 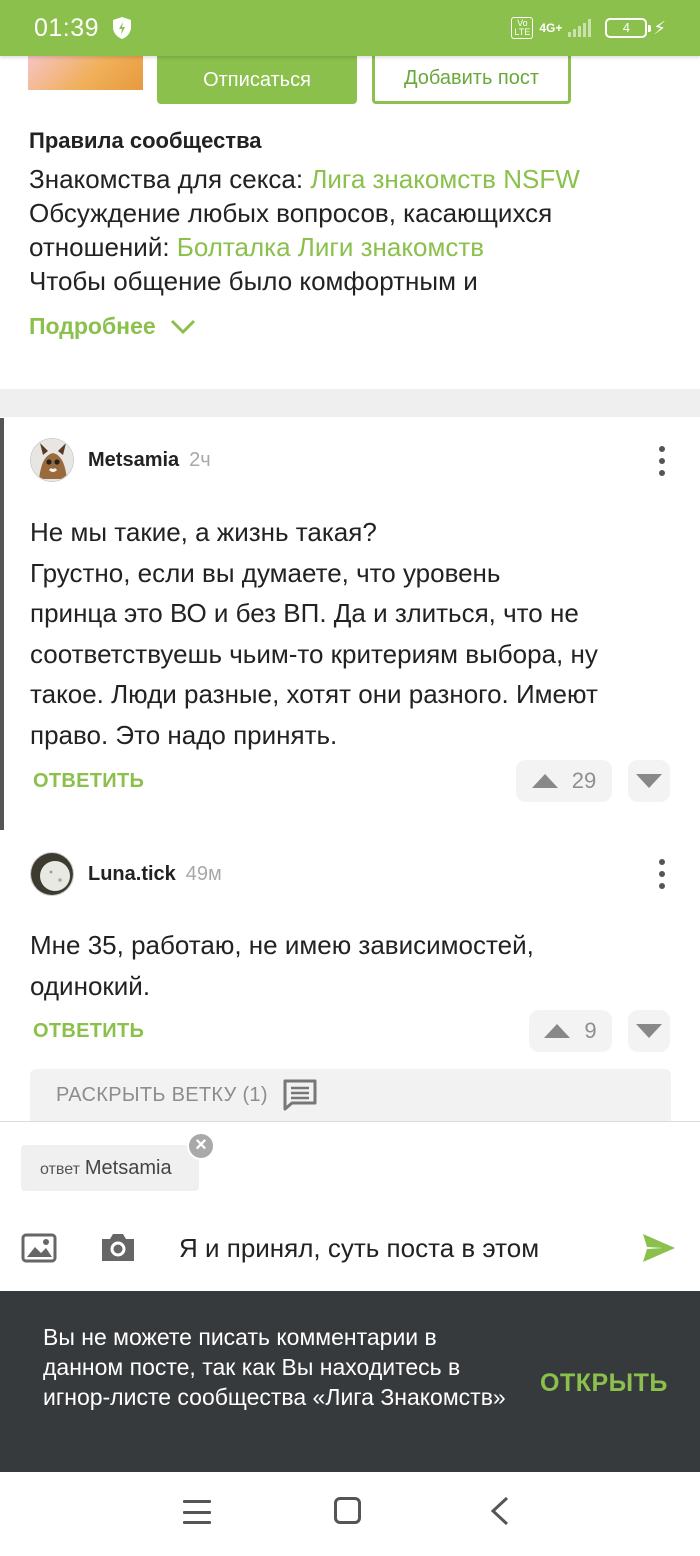 What do you see at coordinates (203, 532) in the screenshot?
I see `comment-line: Не мы такие, а жизнь такая?` at bounding box center [203, 532].